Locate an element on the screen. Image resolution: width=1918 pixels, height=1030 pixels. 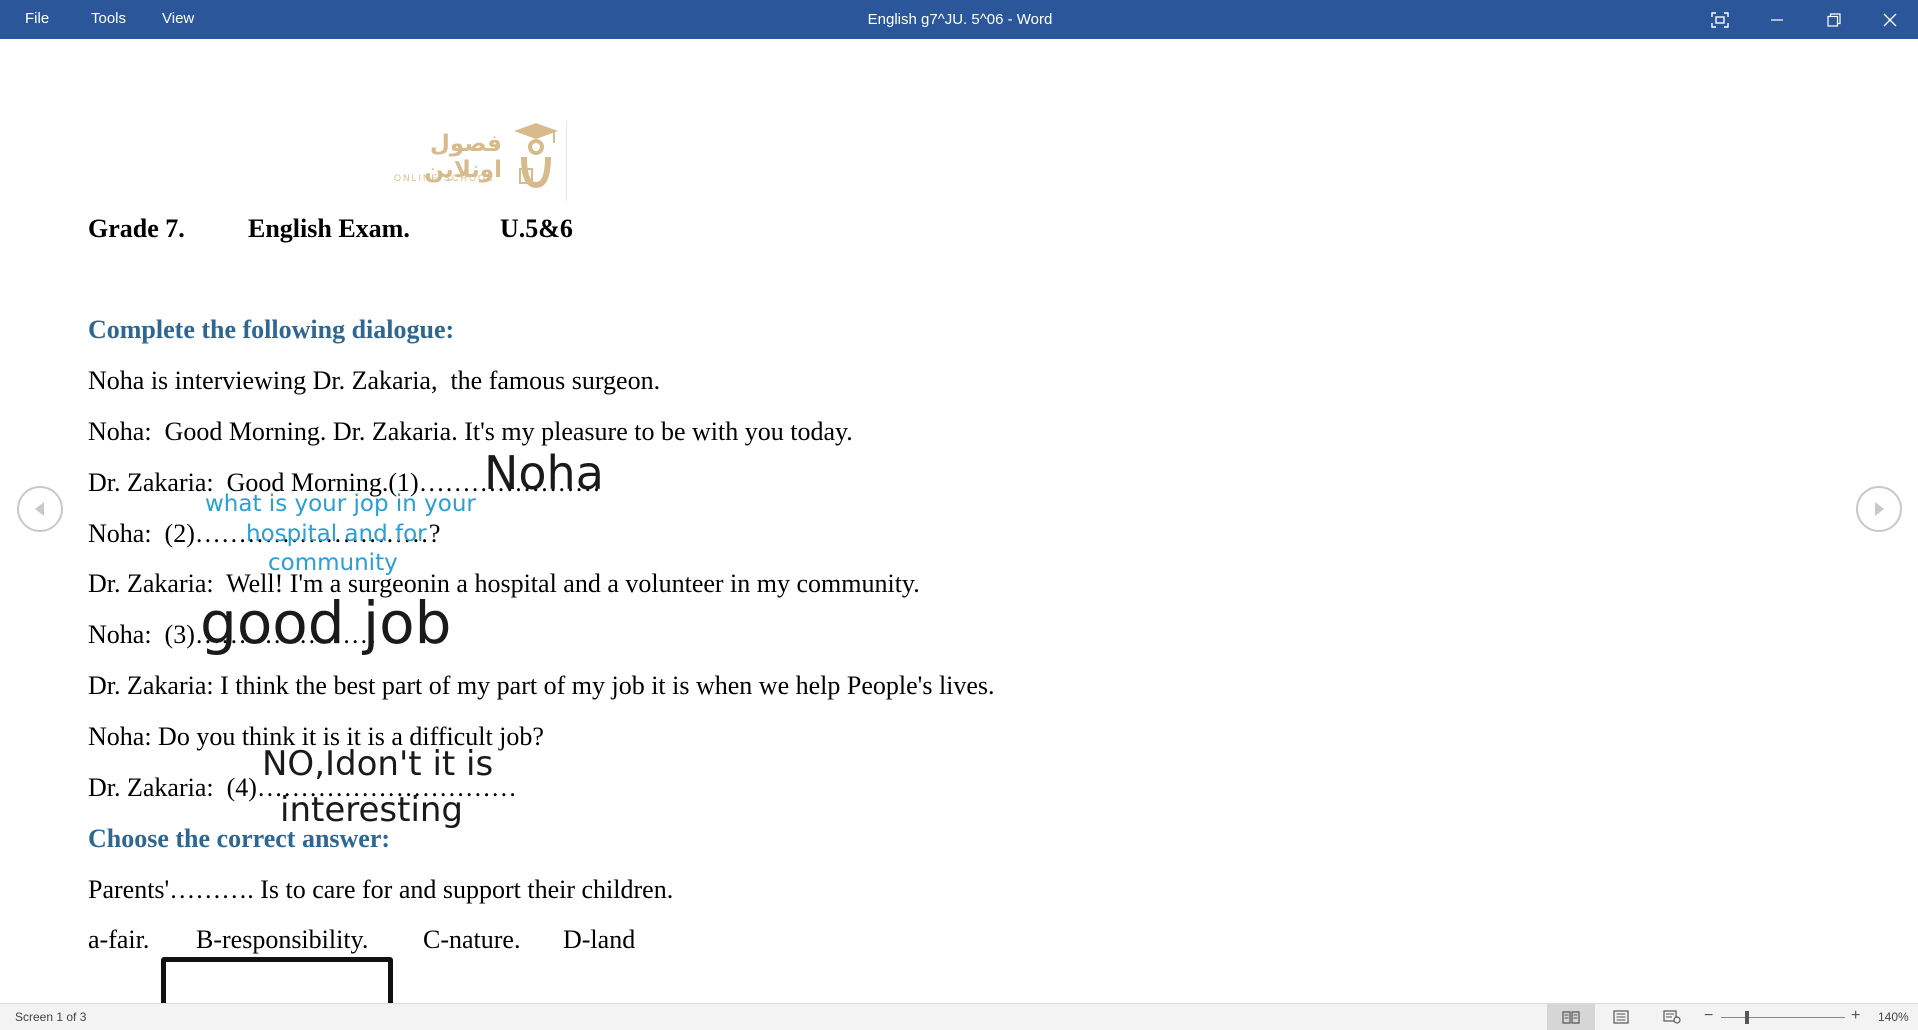
option-b: B-responsibility. is located at coordinates (282, 939).